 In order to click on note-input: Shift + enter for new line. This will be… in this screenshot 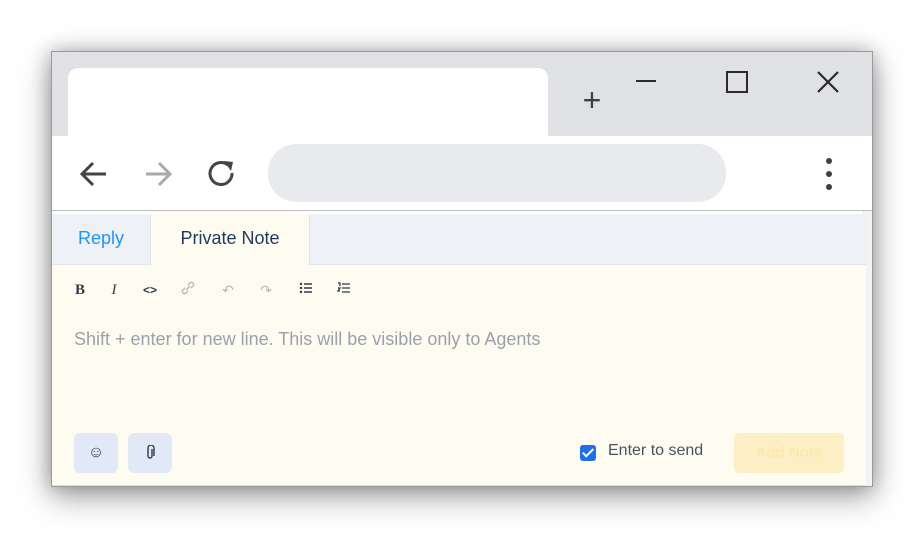, I will do `click(454, 339)`.